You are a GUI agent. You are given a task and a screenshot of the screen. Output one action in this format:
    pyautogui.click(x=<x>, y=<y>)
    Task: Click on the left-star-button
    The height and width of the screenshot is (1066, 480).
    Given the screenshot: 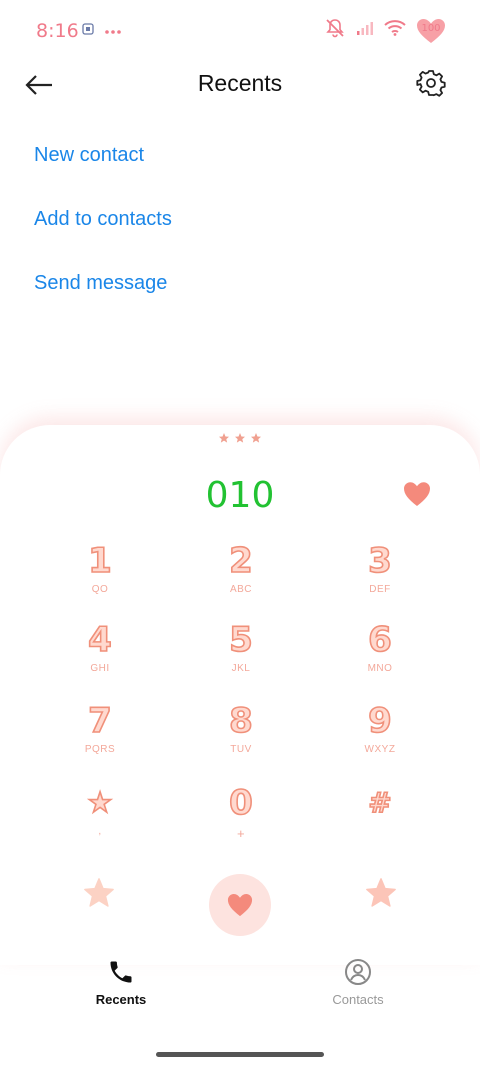 What is the action you would take?
    pyautogui.click(x=99, y=893)
    